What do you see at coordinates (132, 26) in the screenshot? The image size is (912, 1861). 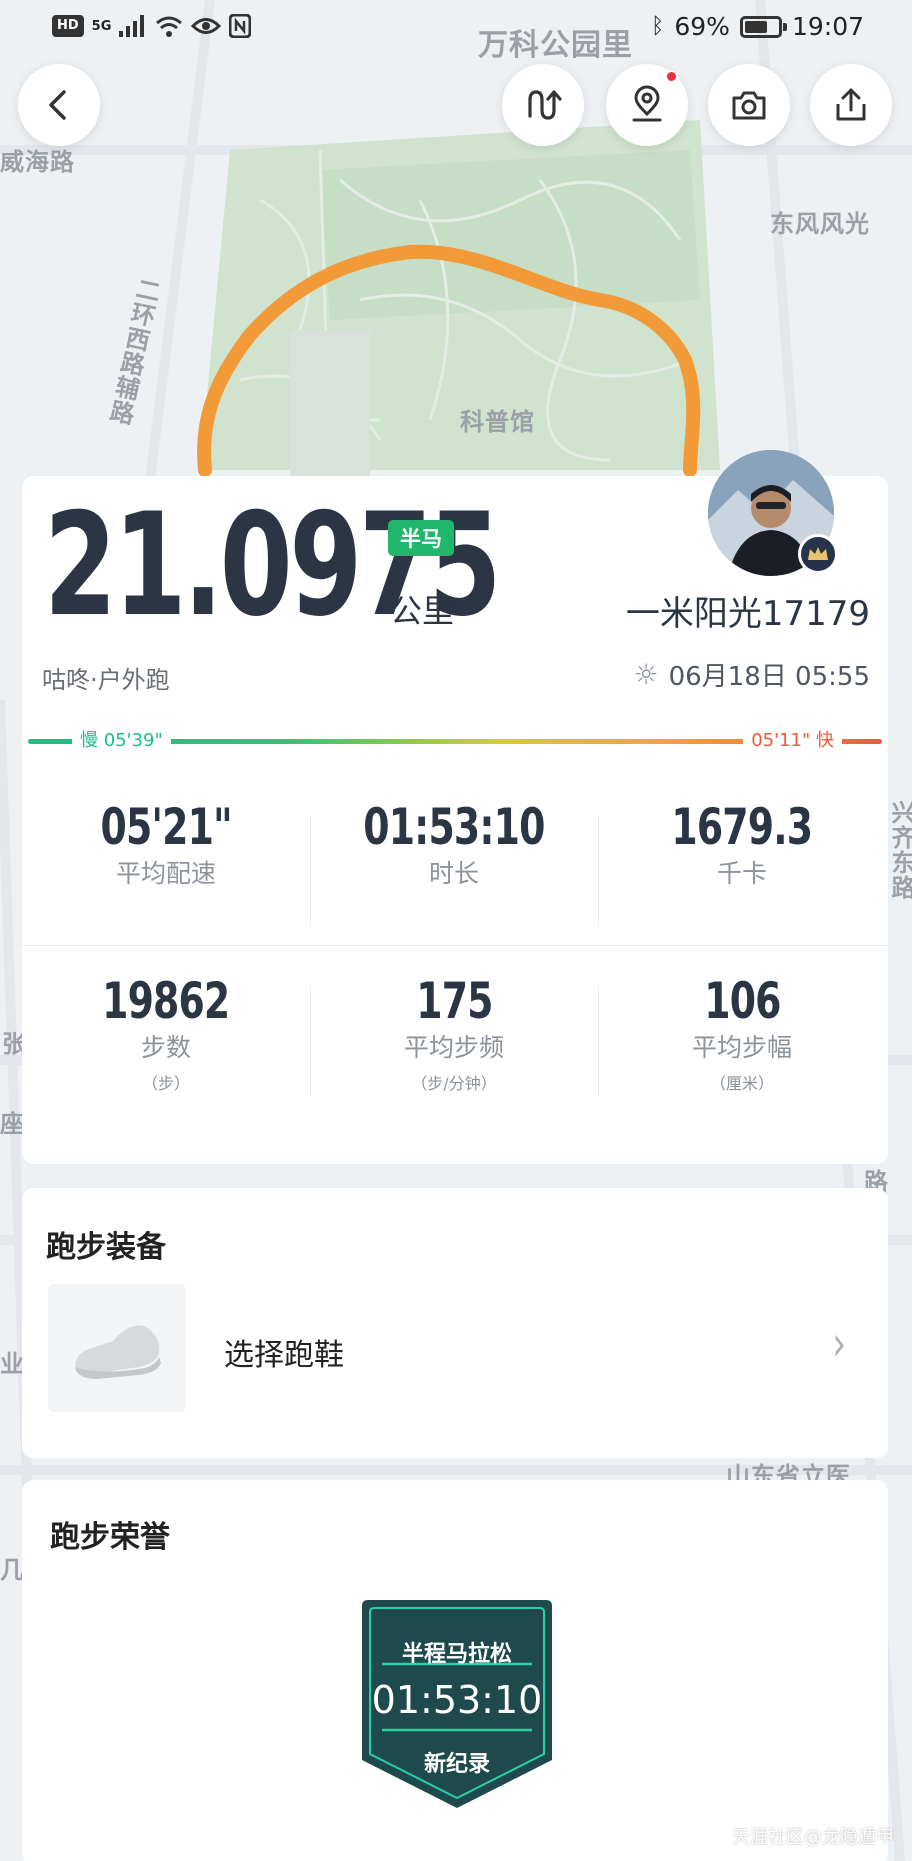 I see `signal-icon` at bounding box center [132, 26].